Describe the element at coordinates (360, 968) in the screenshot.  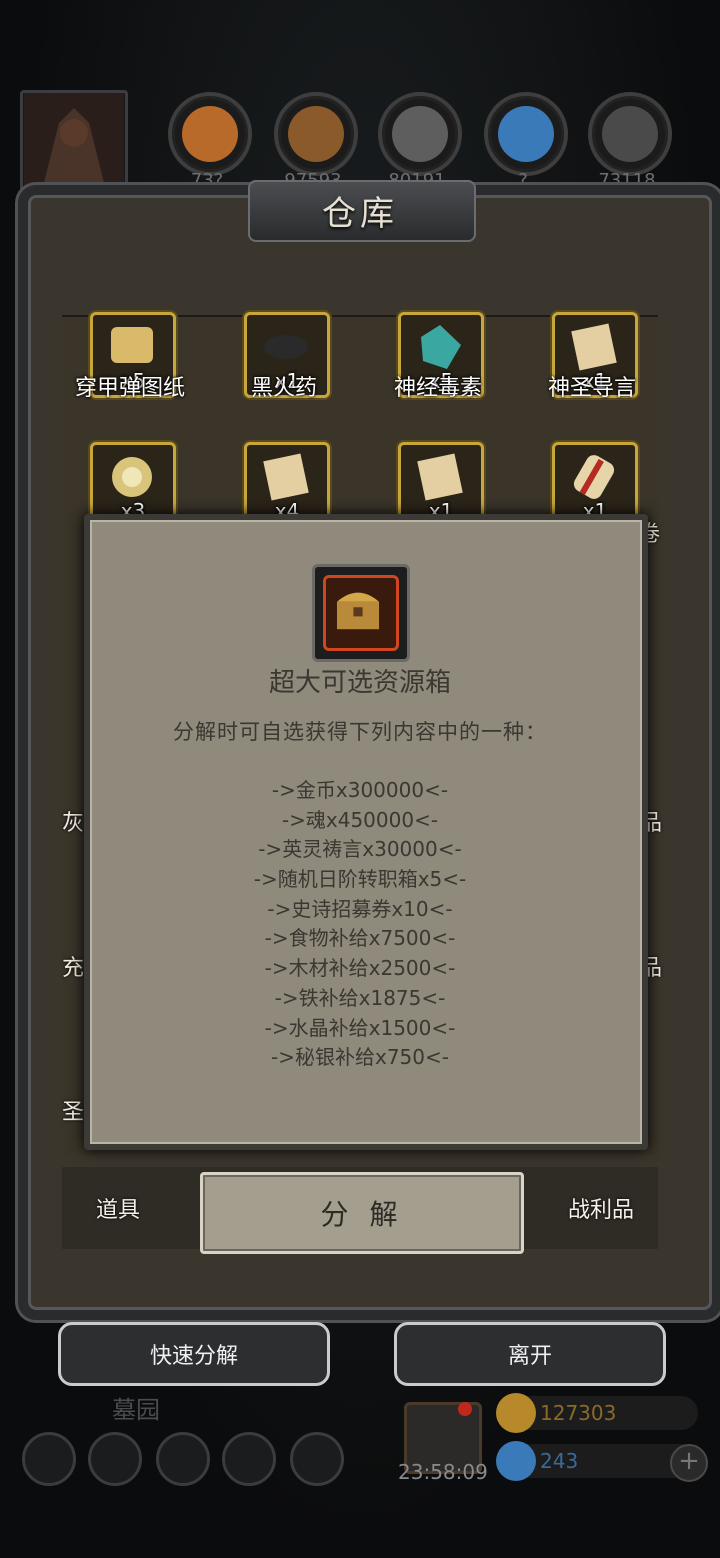
I see `reward-option: ->木材补给x2500<-` at that location.